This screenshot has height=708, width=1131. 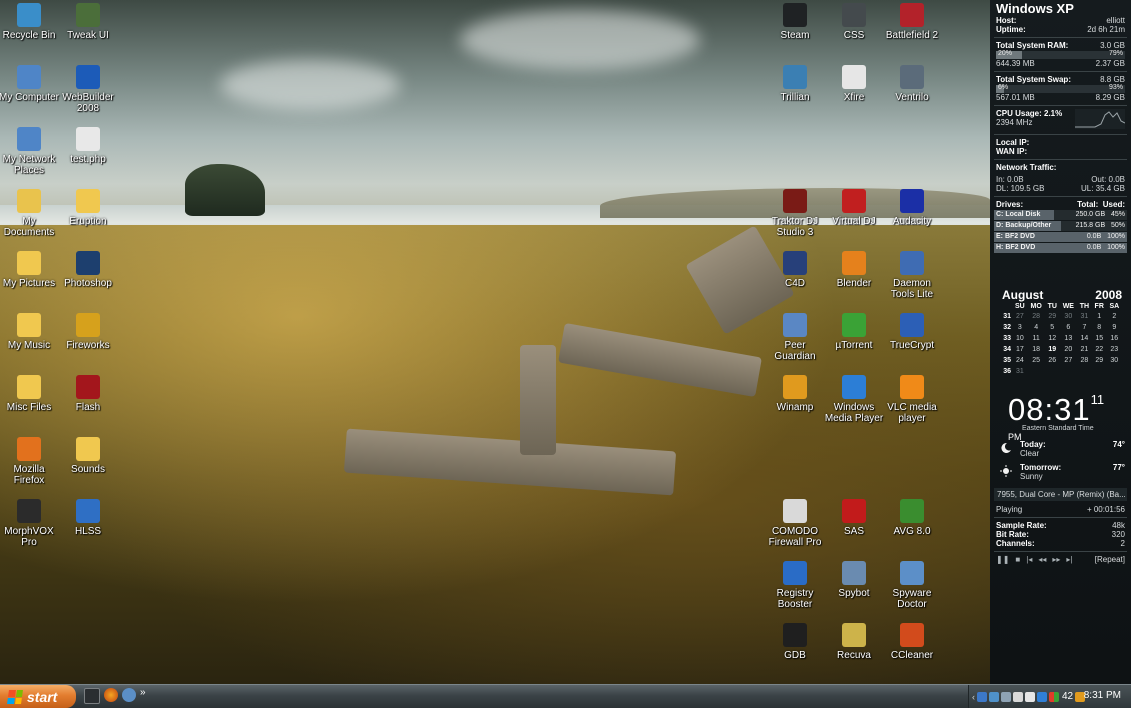 I want to click on host-value: elliott, so click(x=1115, y=20).